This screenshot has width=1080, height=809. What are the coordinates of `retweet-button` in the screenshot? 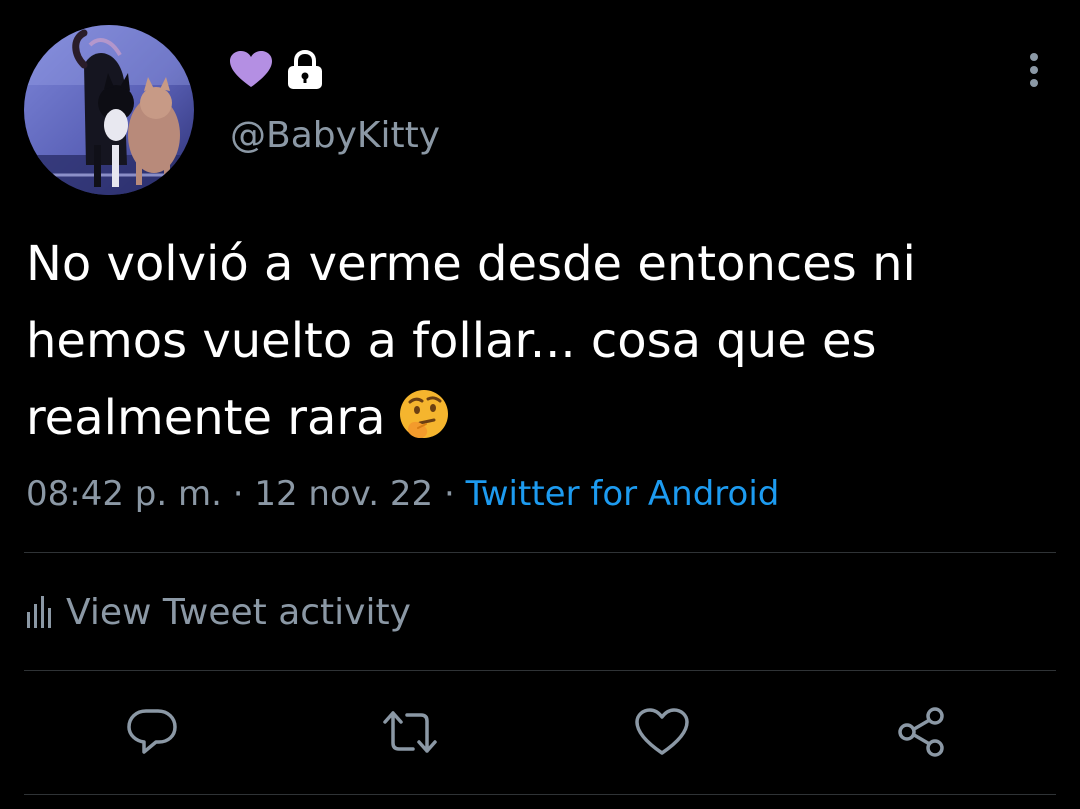 It's located at (410, 732).